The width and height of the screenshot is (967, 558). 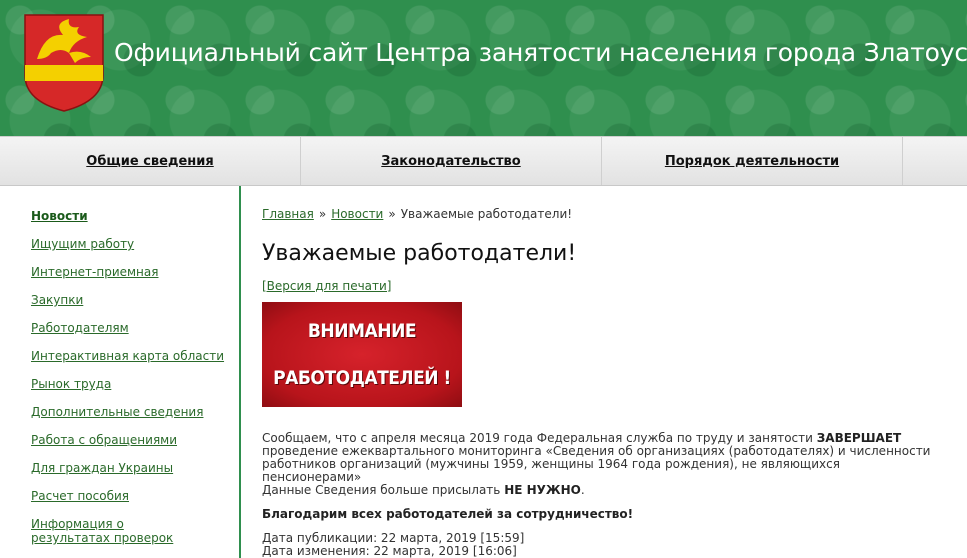 What do you see at coordinates (419, 253) in the screenshot?
I see `page-title: Уважаемые работодатели!` at bounding box center [419, 253].